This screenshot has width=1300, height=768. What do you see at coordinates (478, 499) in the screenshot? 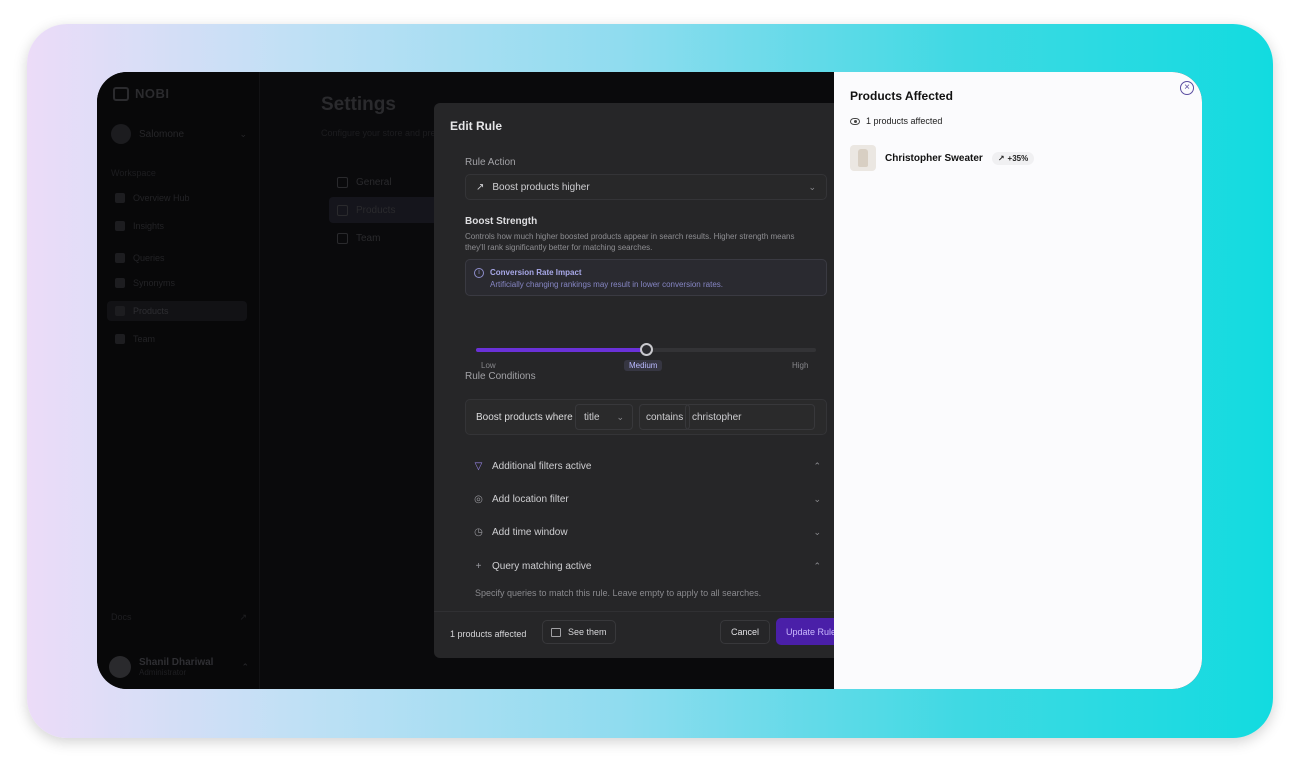
I see `location-icon: ◎` at bounding box center [478, 499].